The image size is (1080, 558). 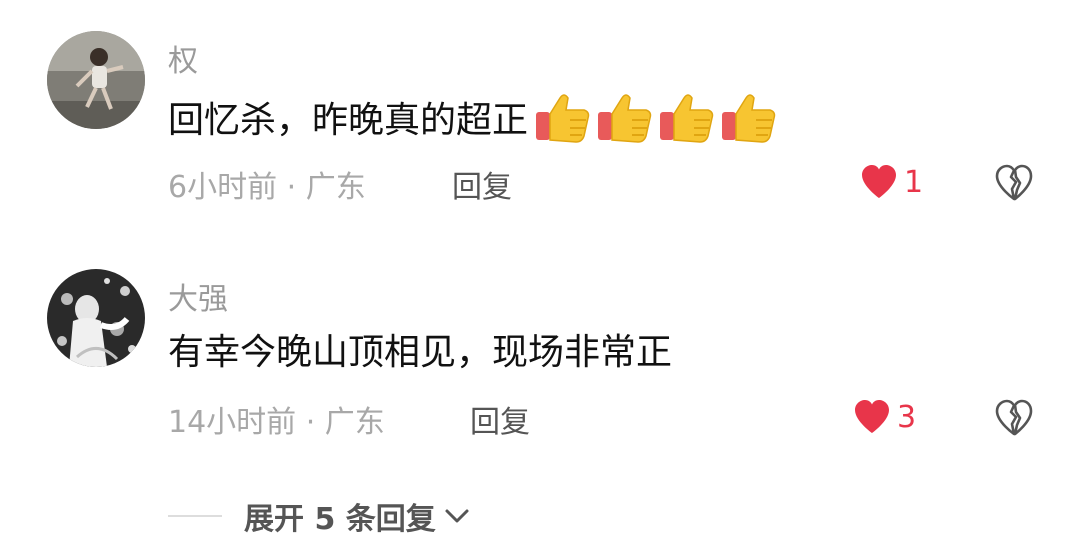 What do you see at coordinates (198, 296) in the screenshot?
I see `username: 大强` at bounding box center [198, 296].